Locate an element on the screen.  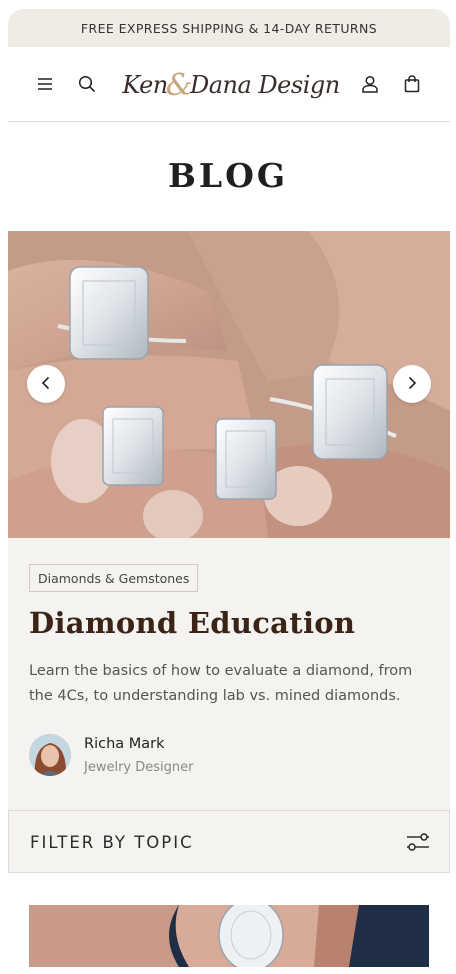
ring-on-finger-image is located at coordinates (229, 936).